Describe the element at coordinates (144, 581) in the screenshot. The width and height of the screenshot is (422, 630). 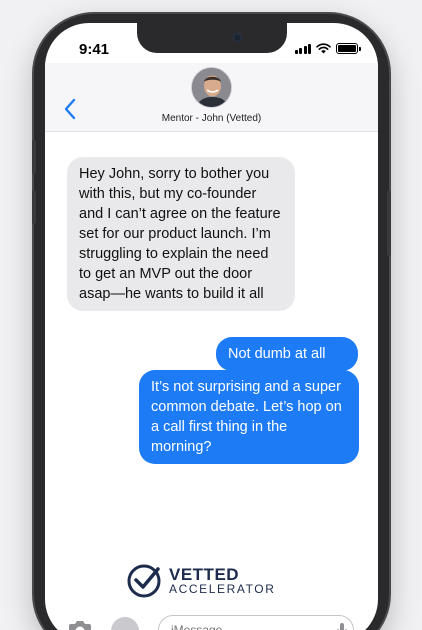
I see `checkmark-circle-icon` at that location.